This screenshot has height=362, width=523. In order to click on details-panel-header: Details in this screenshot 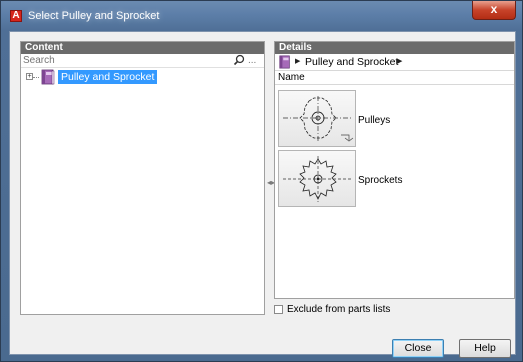, I will do `click(394, 48)`.